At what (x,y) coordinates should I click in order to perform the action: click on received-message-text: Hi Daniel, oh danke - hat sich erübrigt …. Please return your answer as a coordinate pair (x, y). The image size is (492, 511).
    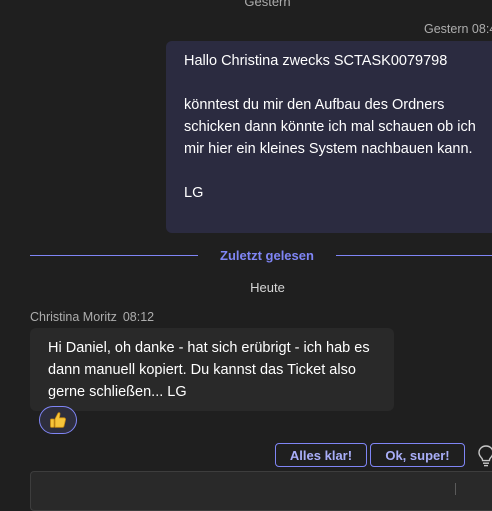
    Looking at the image, I should click on (209, 370).